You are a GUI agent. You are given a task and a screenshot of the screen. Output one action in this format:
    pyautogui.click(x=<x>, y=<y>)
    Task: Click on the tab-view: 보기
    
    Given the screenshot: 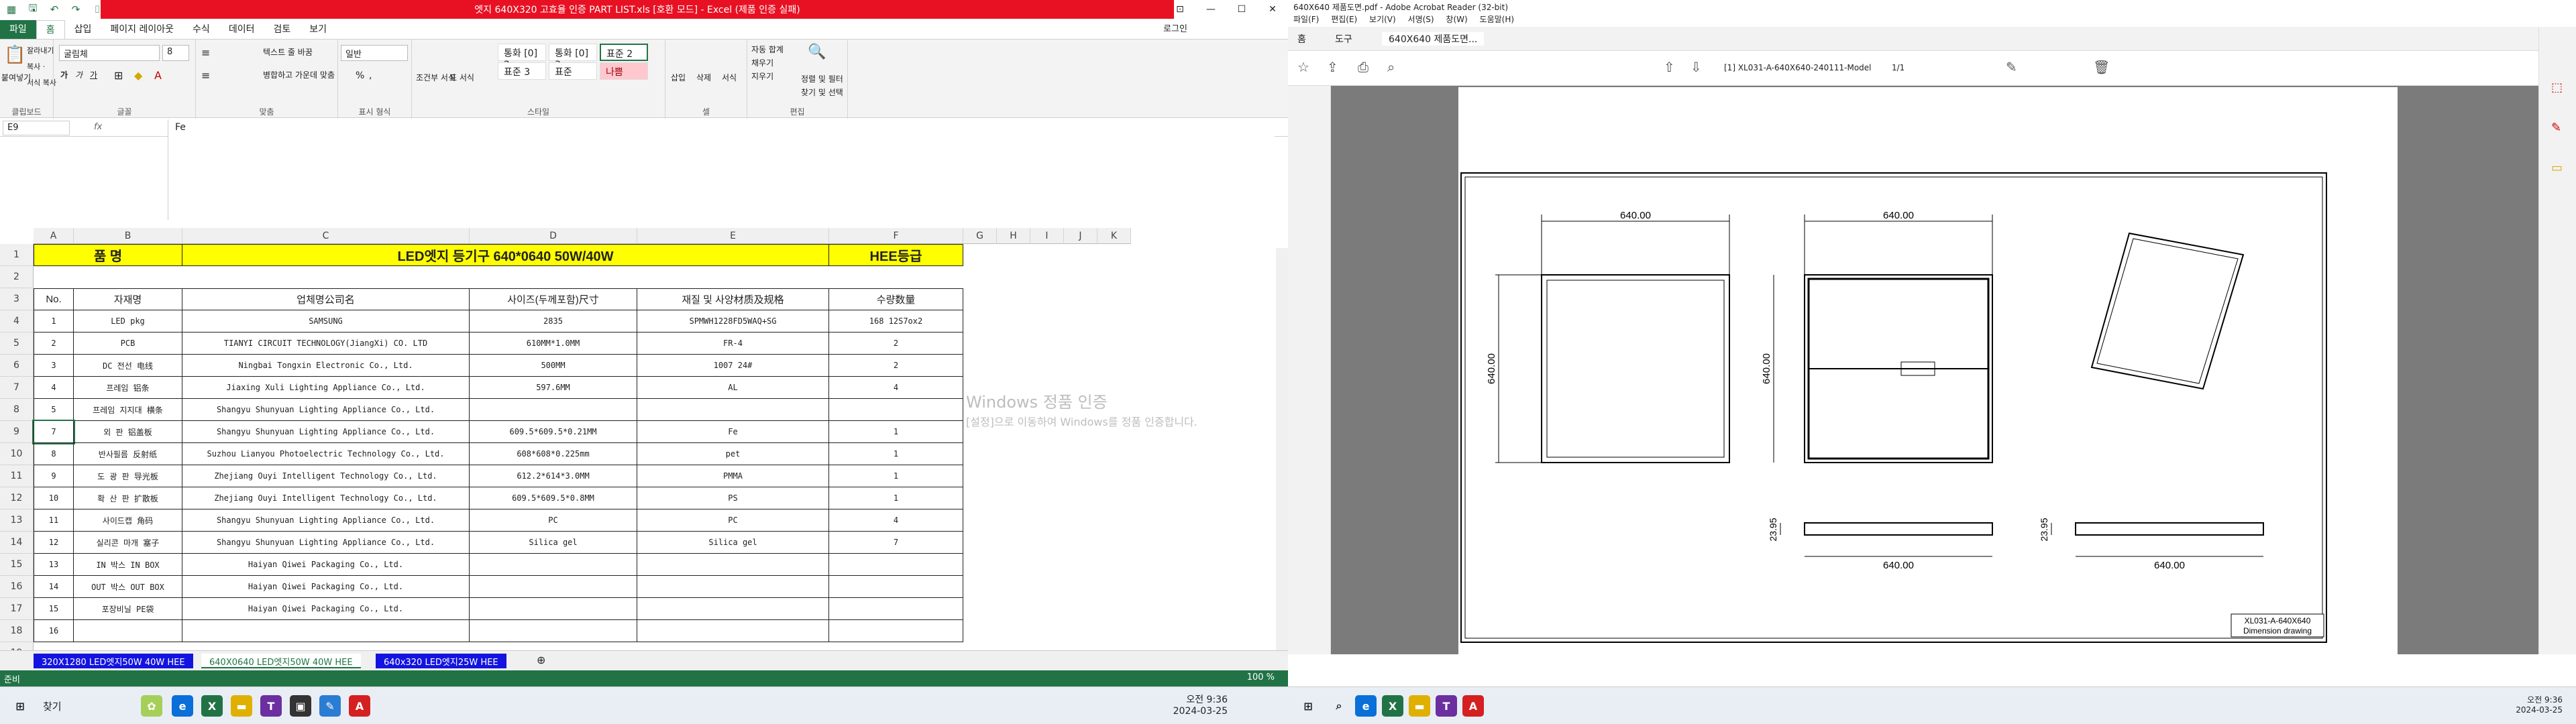 What is the action you would take?
    pyautogui.click(x=318, y=29)
    